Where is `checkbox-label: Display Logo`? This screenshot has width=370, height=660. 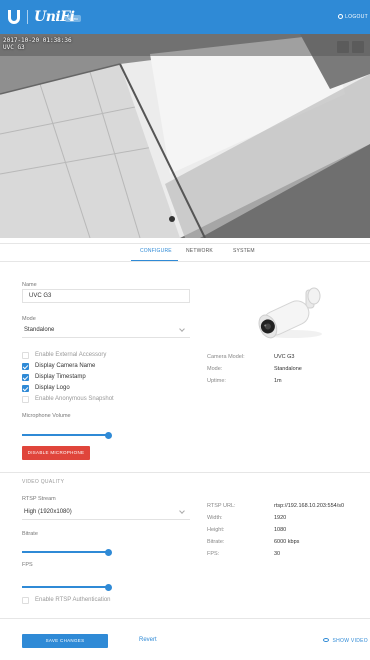 checkbox-label: Display Logo is located at coordinates (52, 388).